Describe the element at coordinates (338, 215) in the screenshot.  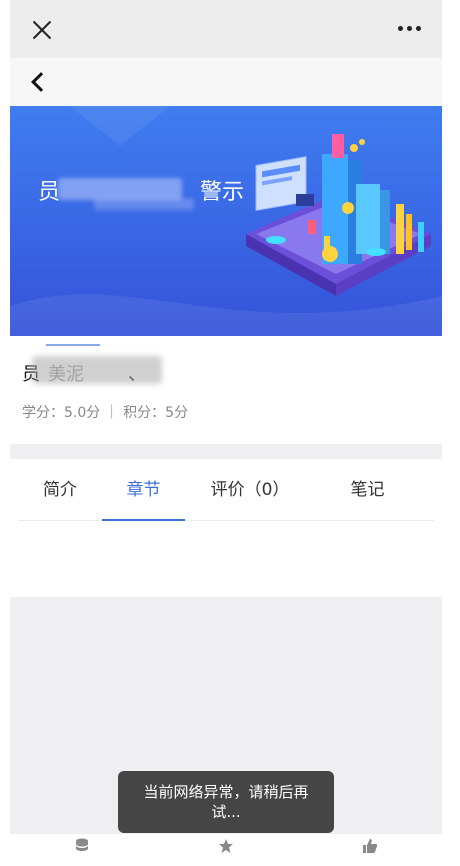
I see `city-illustration` at that location.